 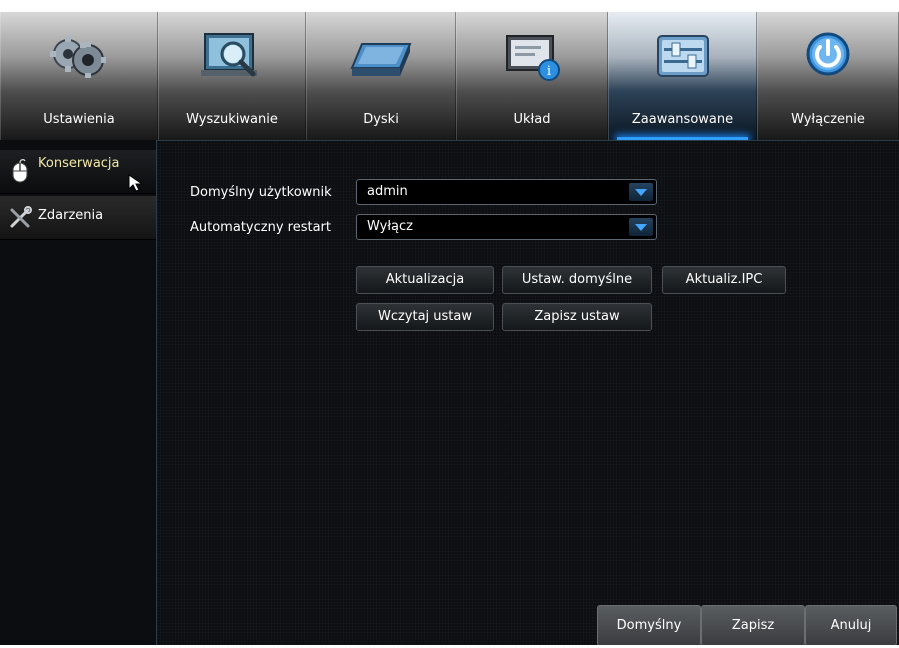 What do you see at coordinates (549, 71) in the screenshot?
I see `svg-text: i` at bounding box center [549, 71].